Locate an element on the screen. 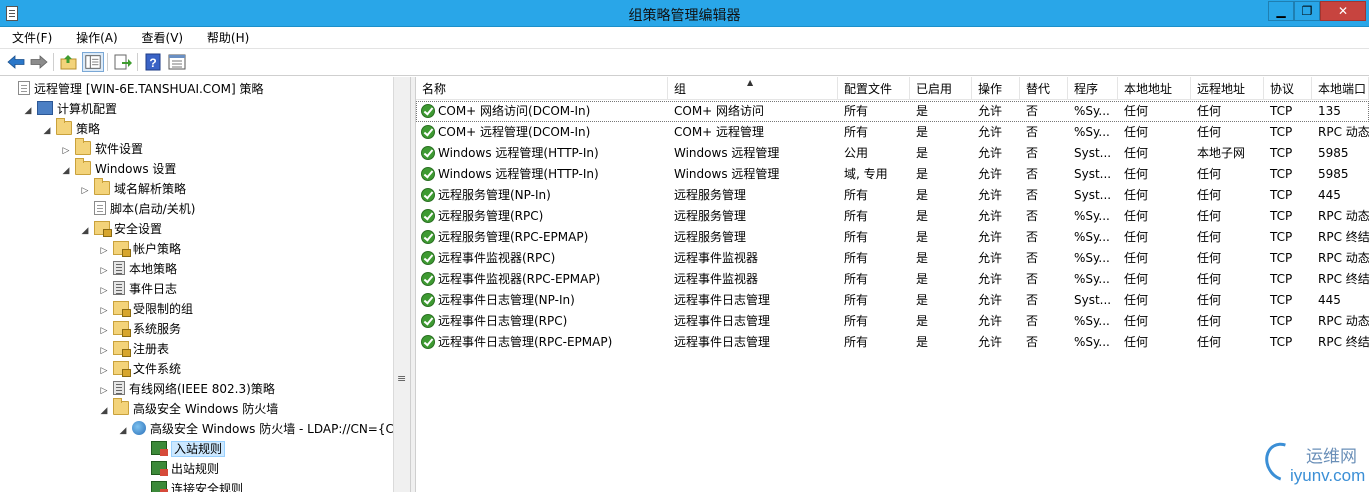 The image size is (1369, 492). forward-icon is located at coordinates (39, 62).